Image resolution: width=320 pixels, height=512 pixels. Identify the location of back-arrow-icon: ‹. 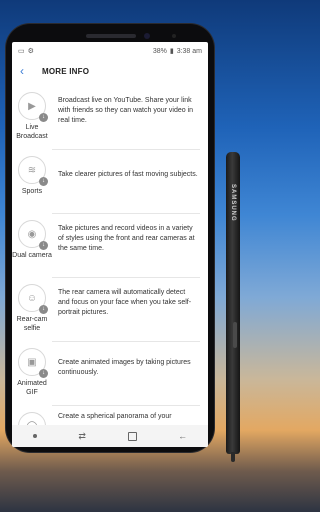
(29, 71).